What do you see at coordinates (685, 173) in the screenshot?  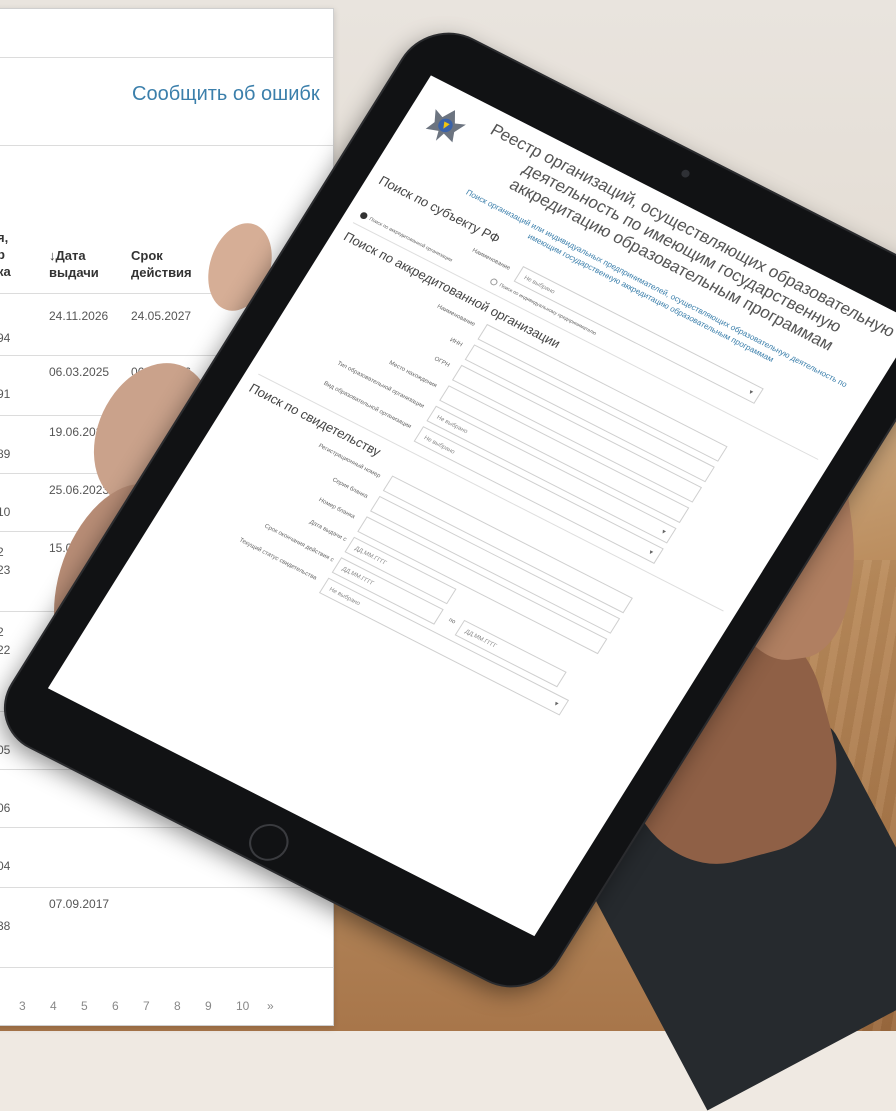 I see `camera-icon` at bounding box center [685, 173].